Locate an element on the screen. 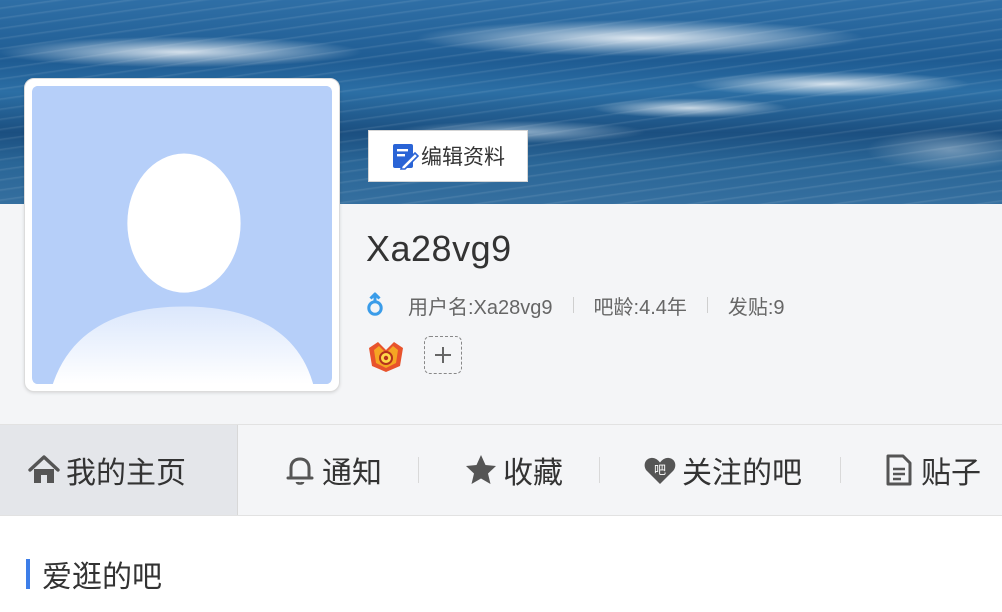 This screenshot has width=1002, height=612. tab-my-home: 我的主页 is located at coordinates (119, 470).